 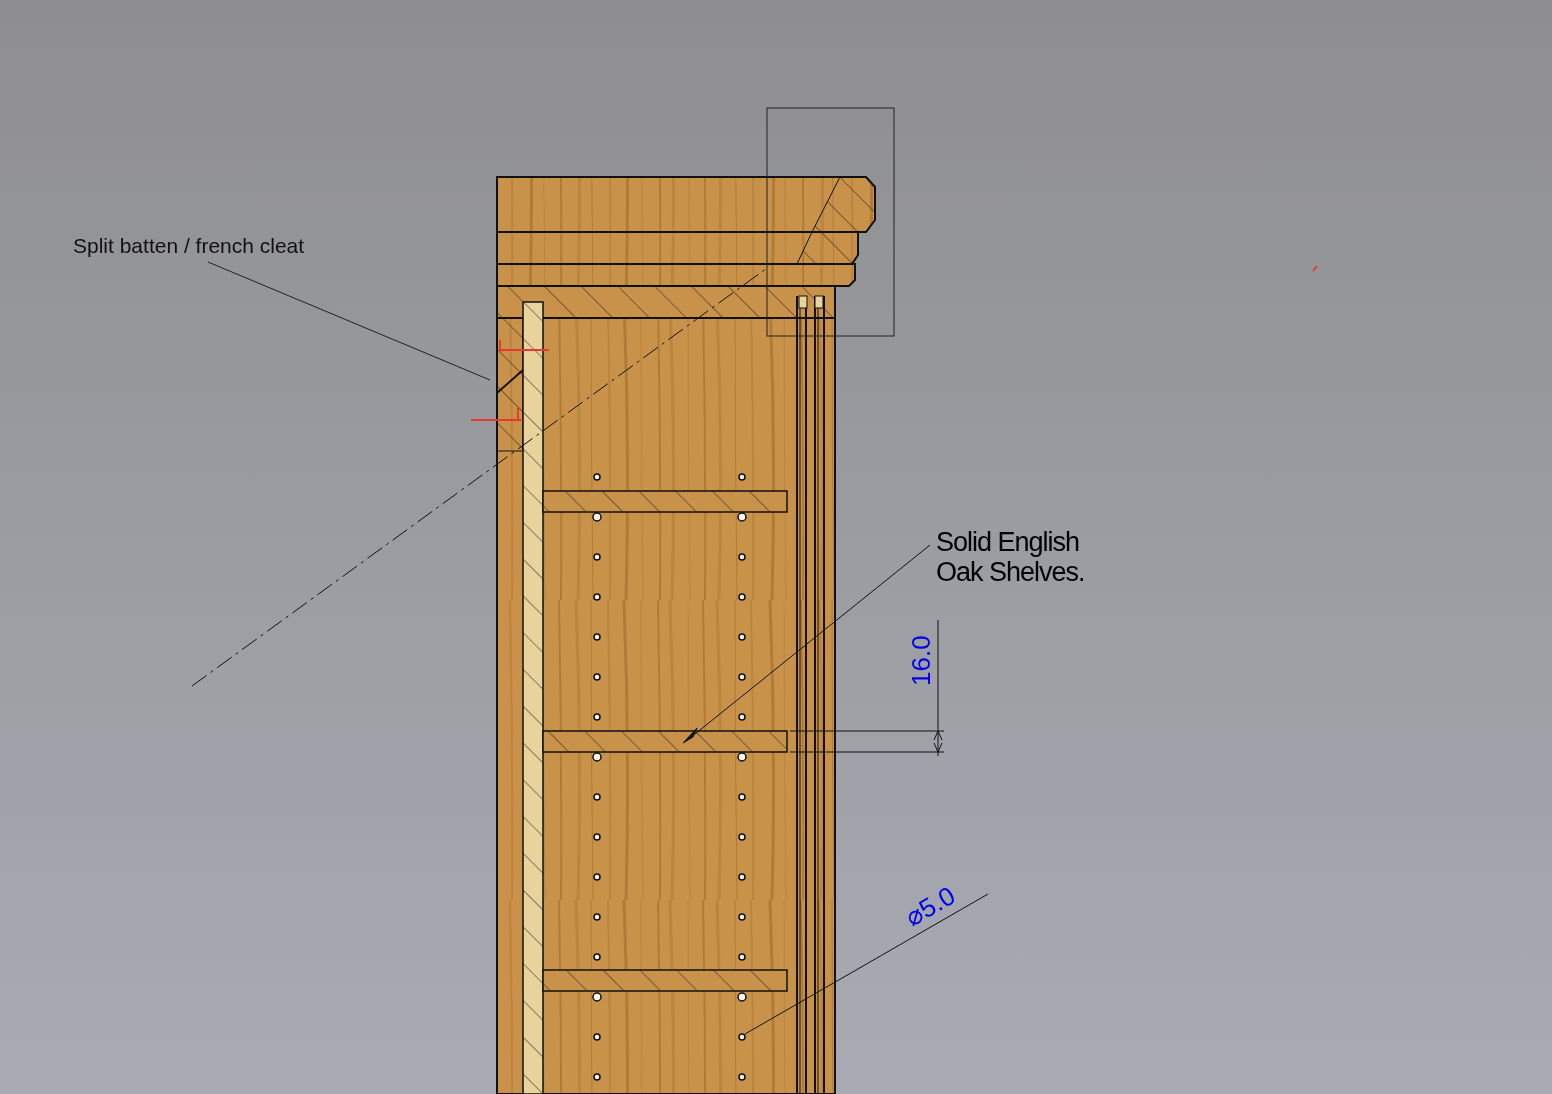 What do you see at coordinates (1315, 268) in the screenshot?
I see `stray-tick-mark` at bounding box center [1315, 268].